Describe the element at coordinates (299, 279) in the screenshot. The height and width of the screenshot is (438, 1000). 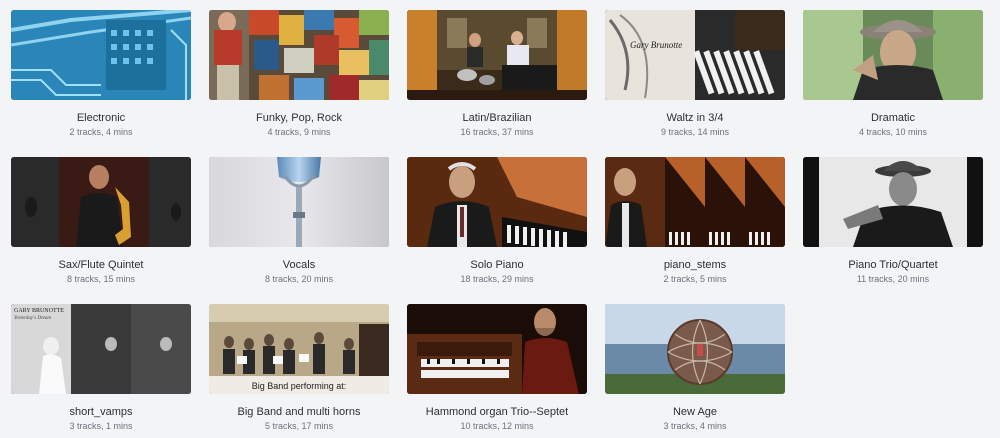
I see `playlist-meta: 8 tracks, 20 mins` at that location.